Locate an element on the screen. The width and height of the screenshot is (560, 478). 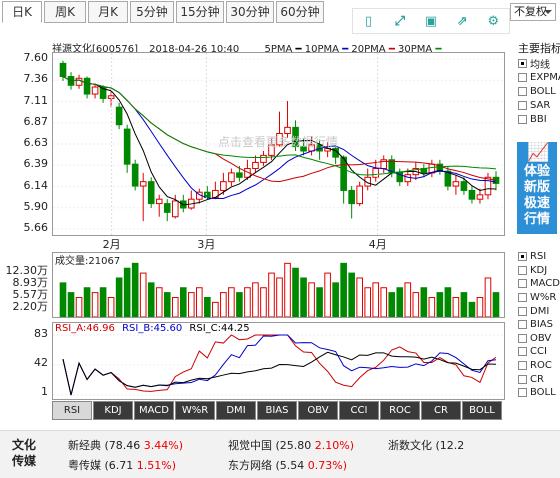
indicator-option: BOLL is located at coordinates (539, 393).